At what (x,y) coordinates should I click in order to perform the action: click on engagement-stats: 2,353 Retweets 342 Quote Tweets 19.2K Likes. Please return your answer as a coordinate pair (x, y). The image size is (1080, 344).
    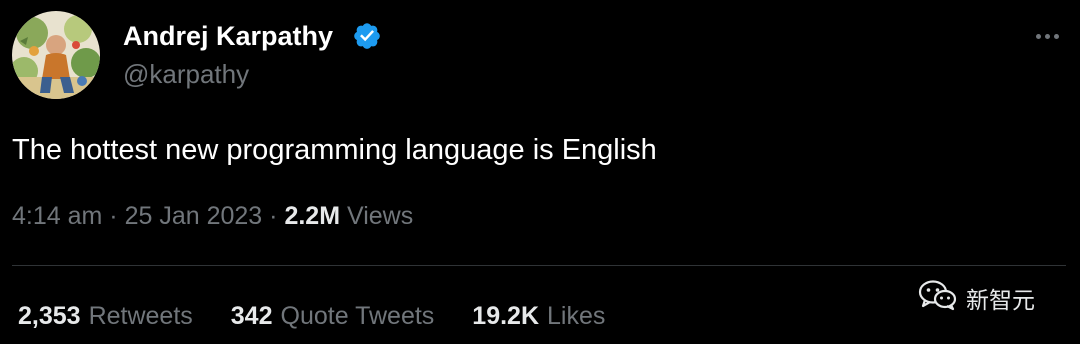
    Looking at the image, I should click on (330, 316).